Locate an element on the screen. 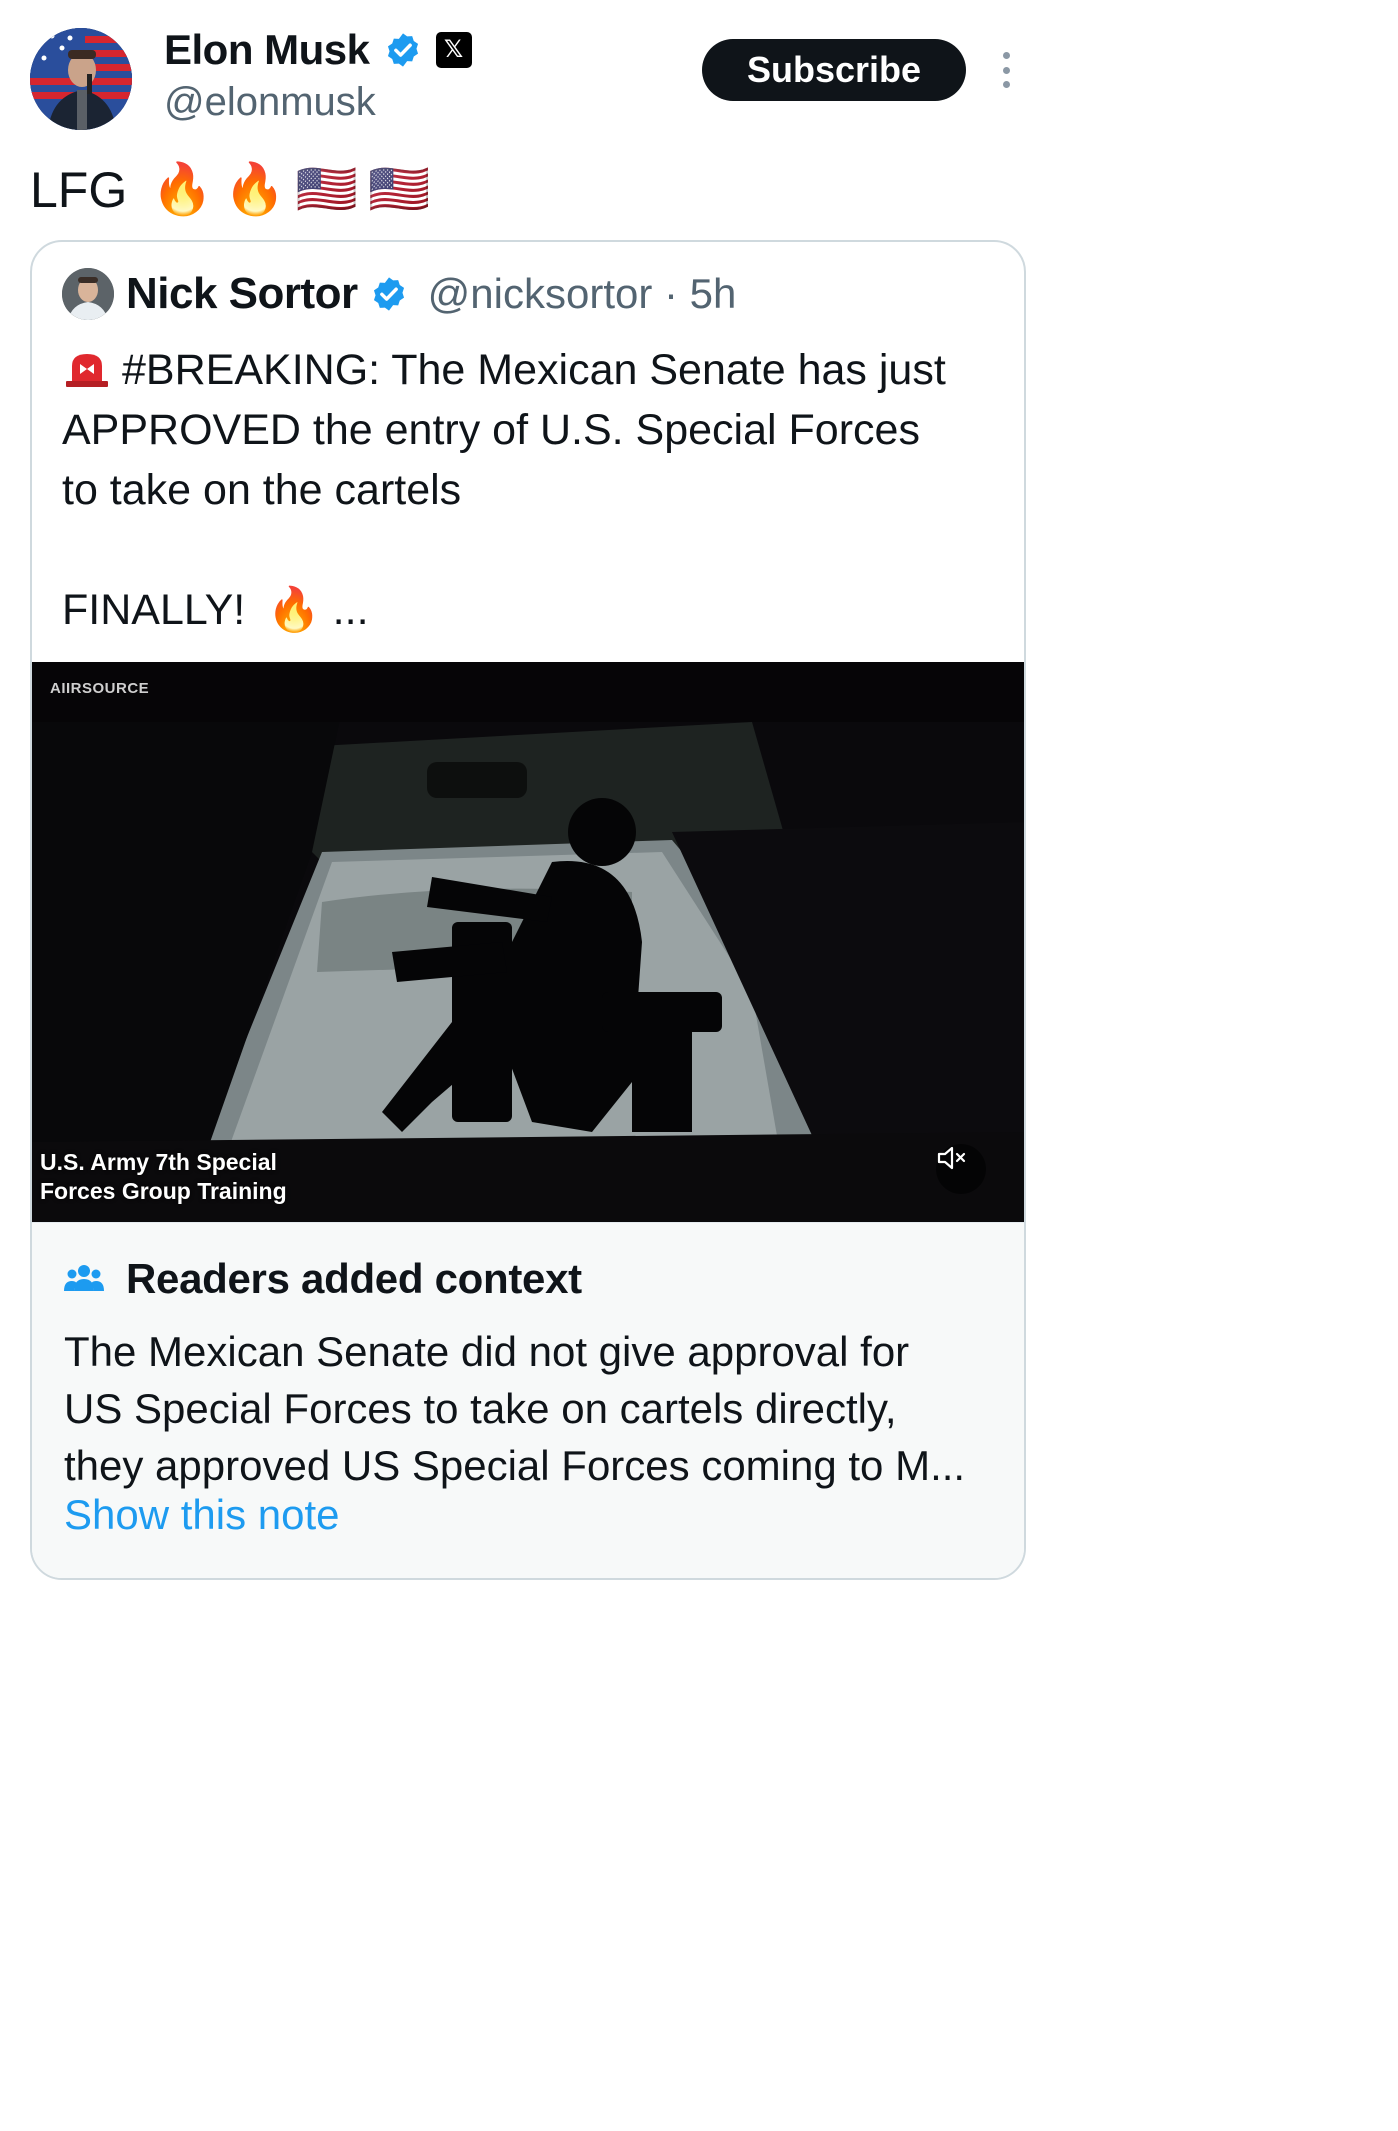 This screenshot has width=1398, height=2131. quoted-author-name: Nick Sortor is located at coordinates (242, 294).